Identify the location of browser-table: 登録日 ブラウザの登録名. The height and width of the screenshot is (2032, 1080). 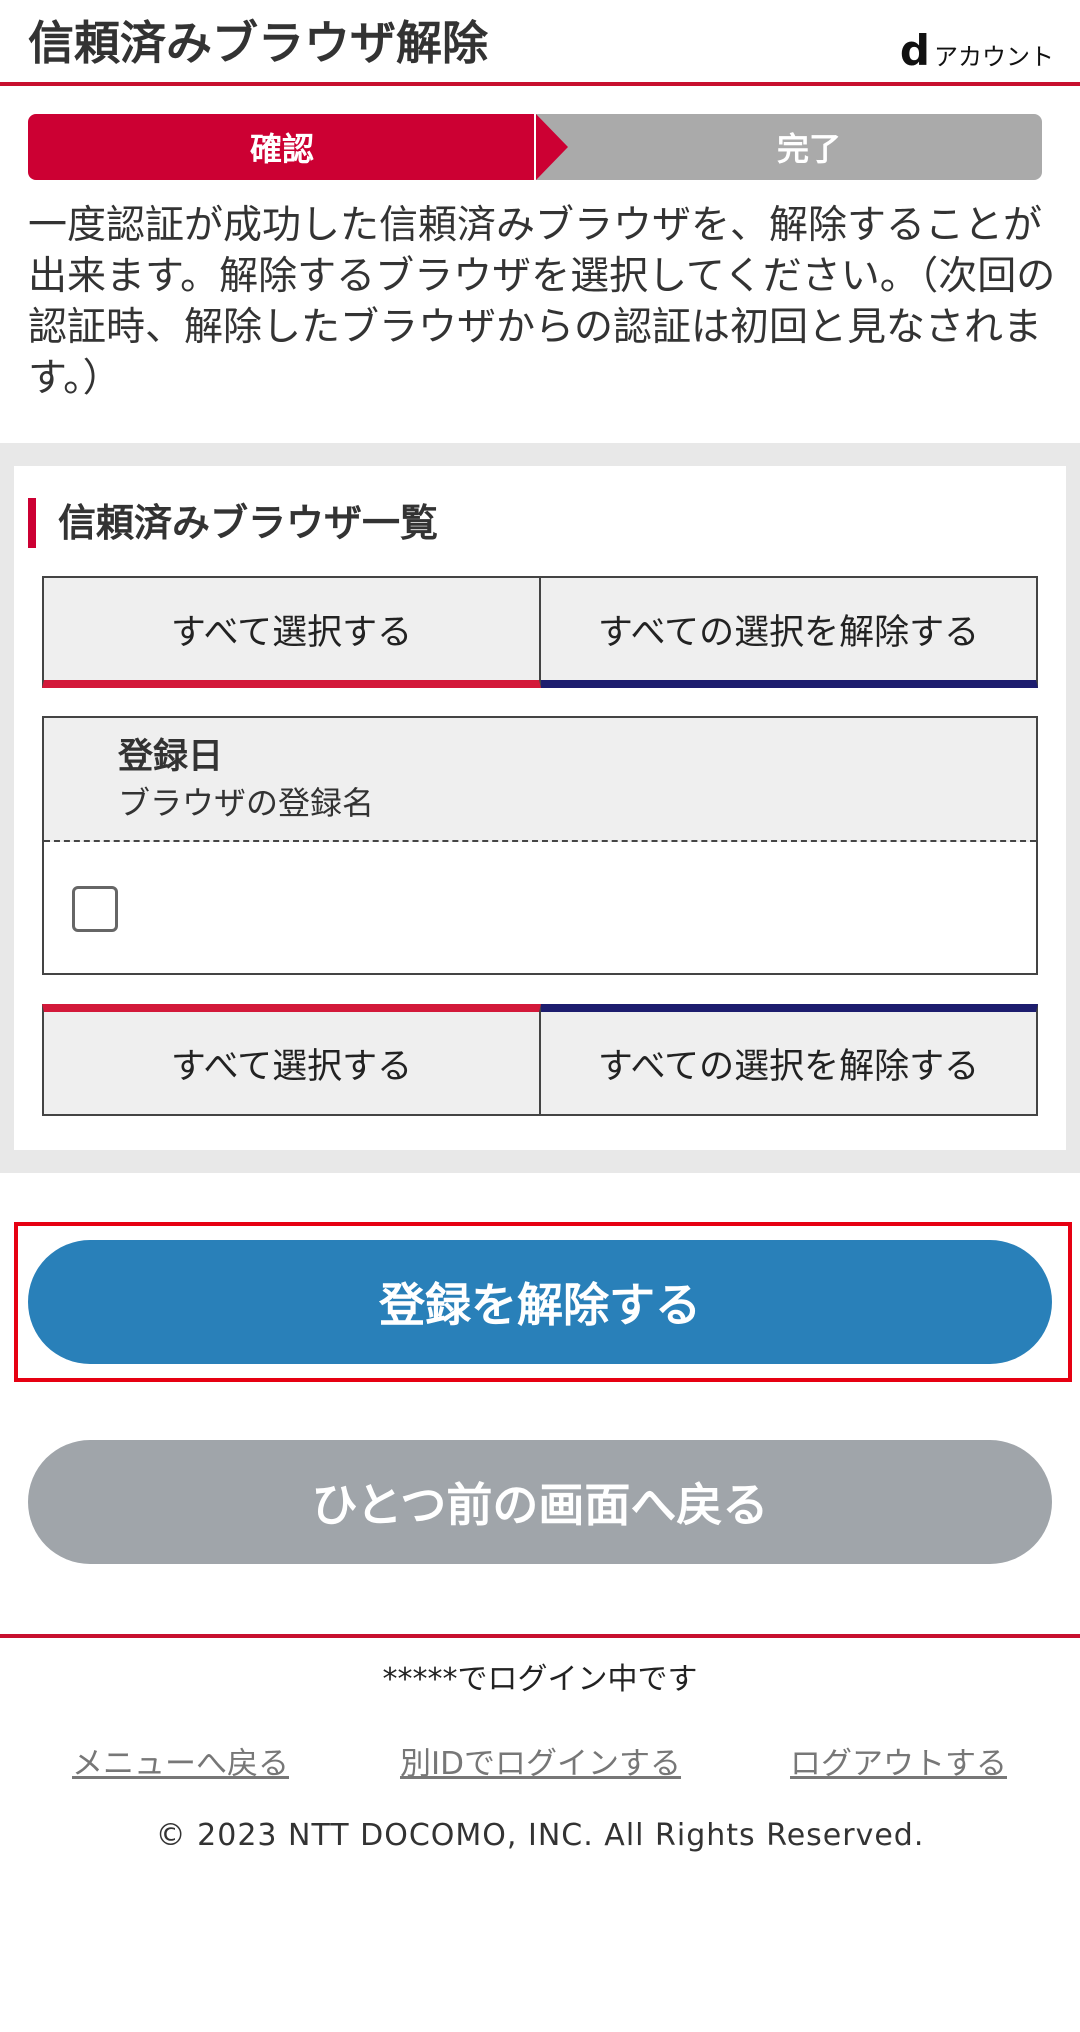
(540, 845).